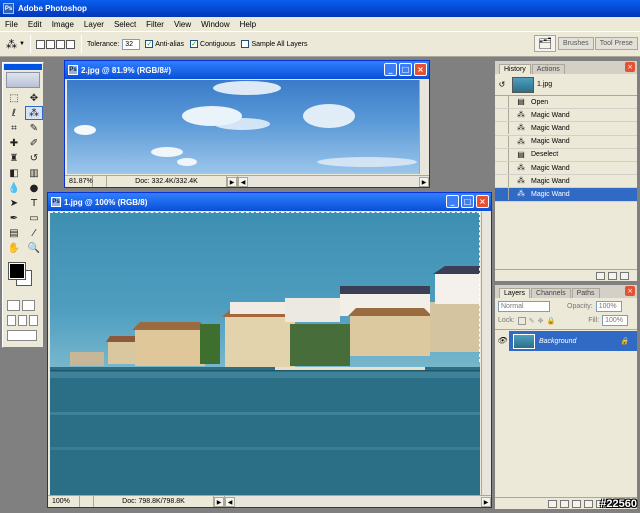  I want to click on type-tool-icon: T, so click(34, 203).